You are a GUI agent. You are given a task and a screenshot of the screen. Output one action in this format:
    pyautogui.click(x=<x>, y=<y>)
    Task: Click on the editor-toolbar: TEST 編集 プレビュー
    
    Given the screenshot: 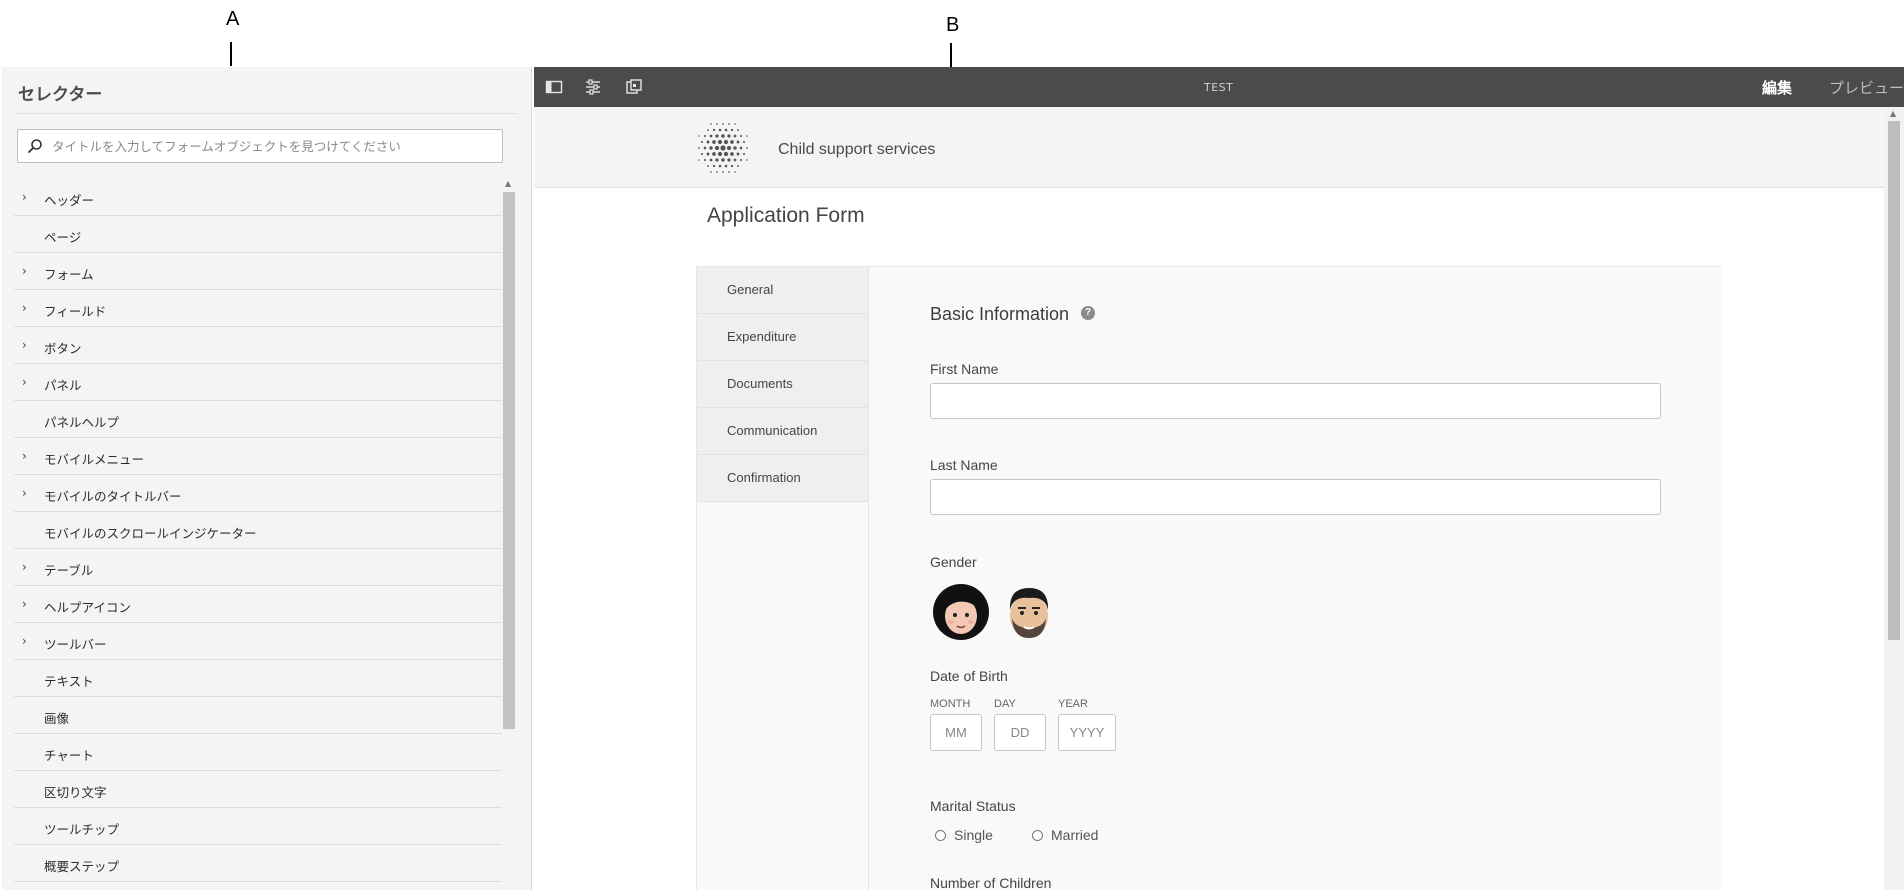 What is the action you would take?
    pyautogui.click(x=1219, y=87)
    